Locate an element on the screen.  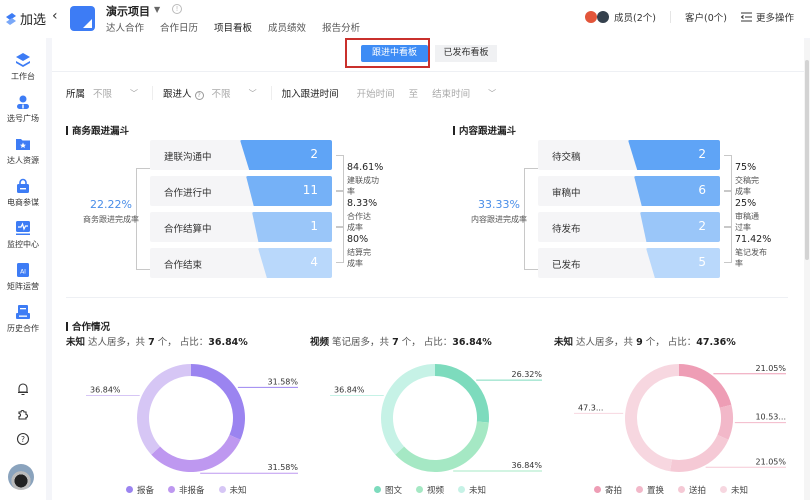
legend-item: 图文 is located at coordinates (388, 490).